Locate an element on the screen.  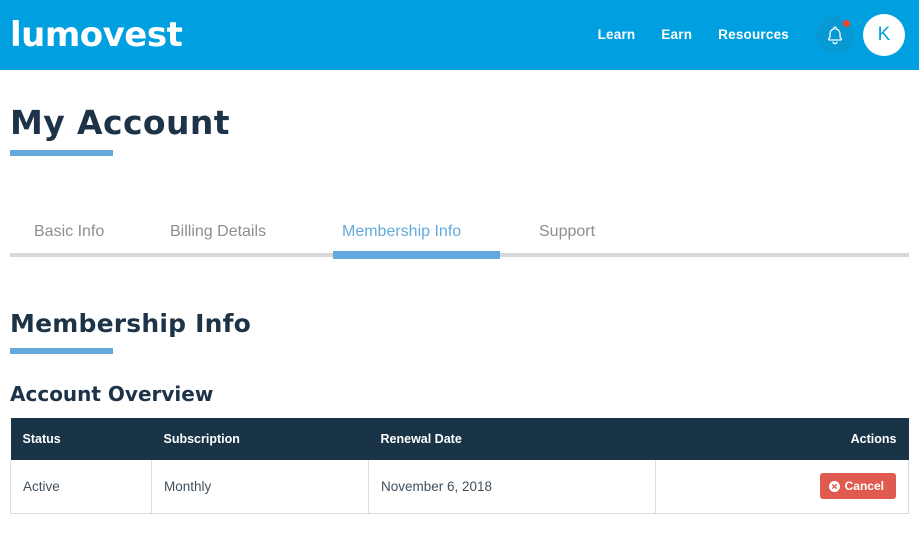
top-navigation-bar: lumovest Learn Earn Resources K is located at coordinates (459, 35).